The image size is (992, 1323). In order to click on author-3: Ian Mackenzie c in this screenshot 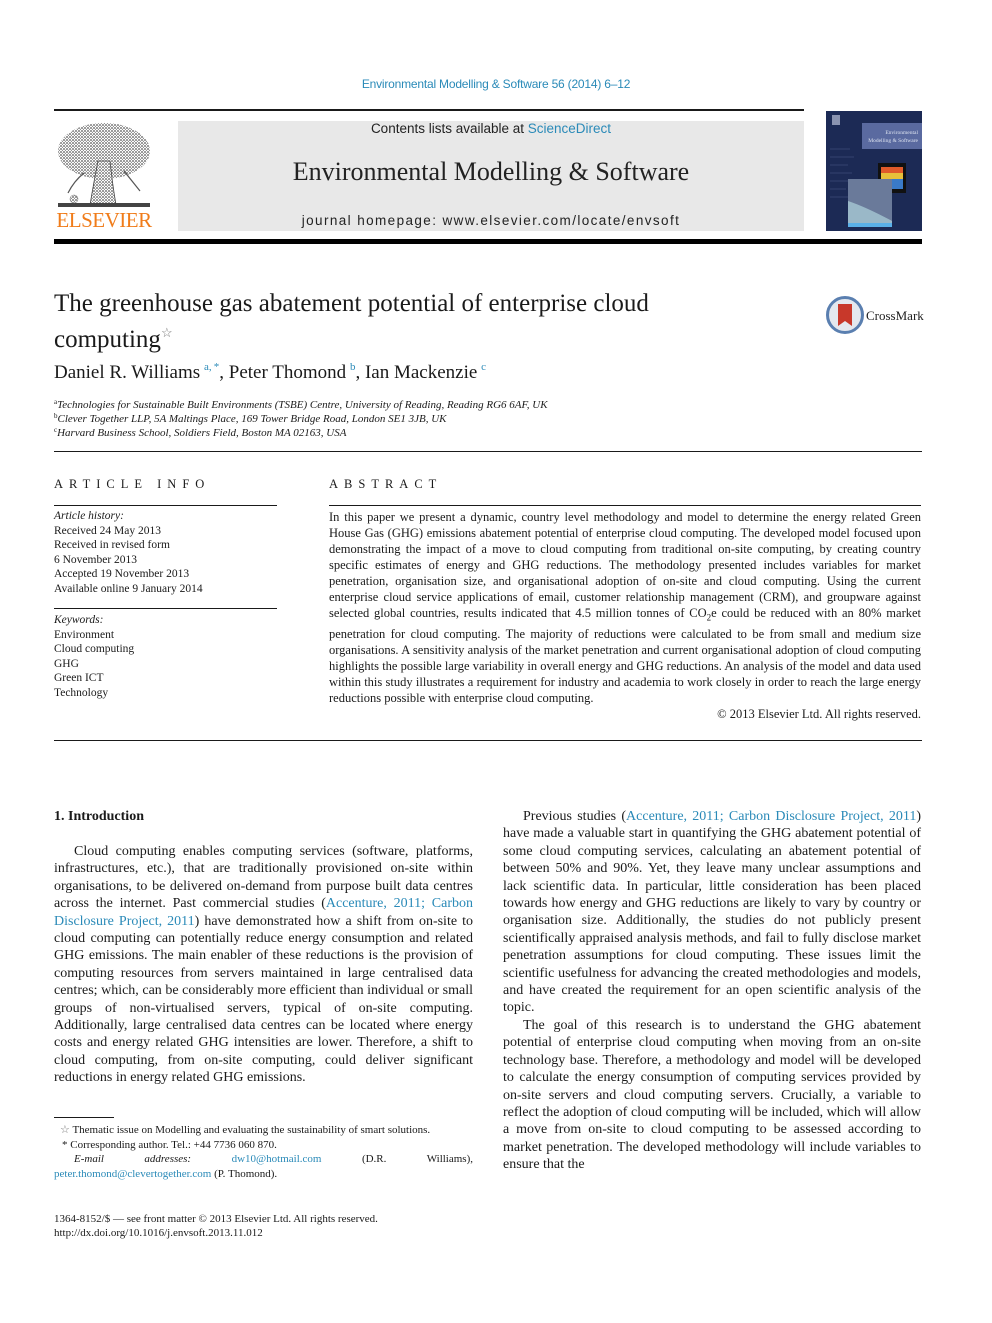, I will do `click(425, 372)`.